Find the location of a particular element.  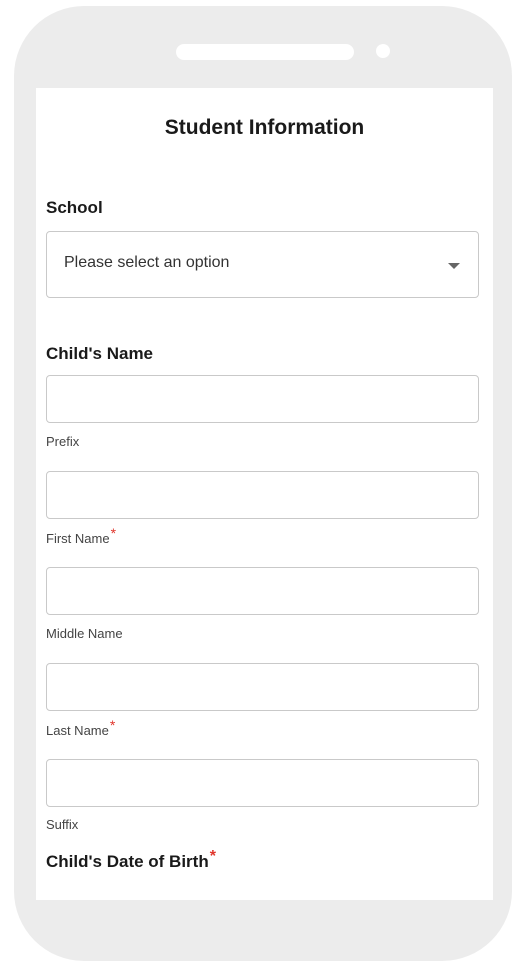

suffix-label: Suffix is located at coordinates (62, 824).